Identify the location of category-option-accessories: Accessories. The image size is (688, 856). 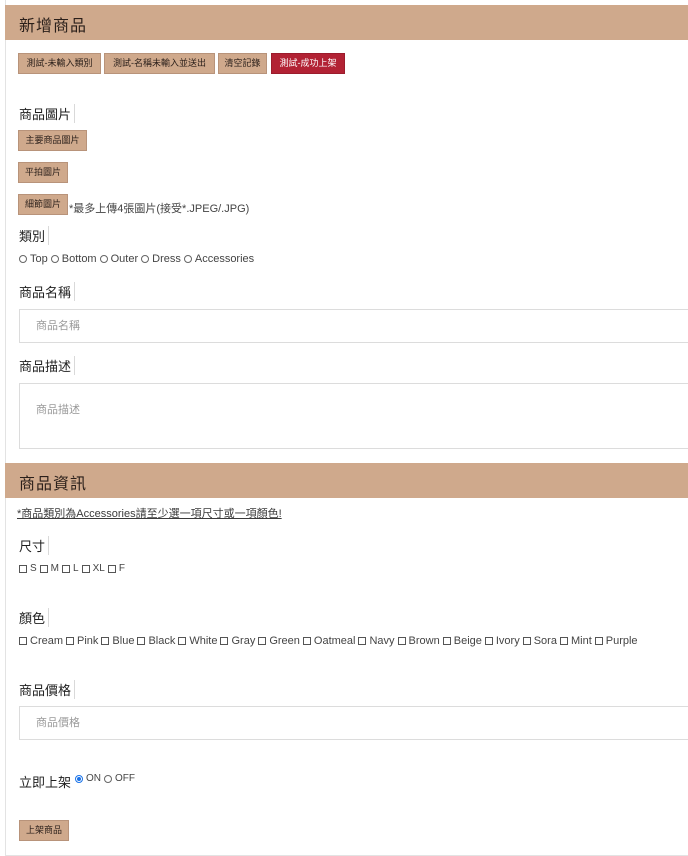
(218, 259).